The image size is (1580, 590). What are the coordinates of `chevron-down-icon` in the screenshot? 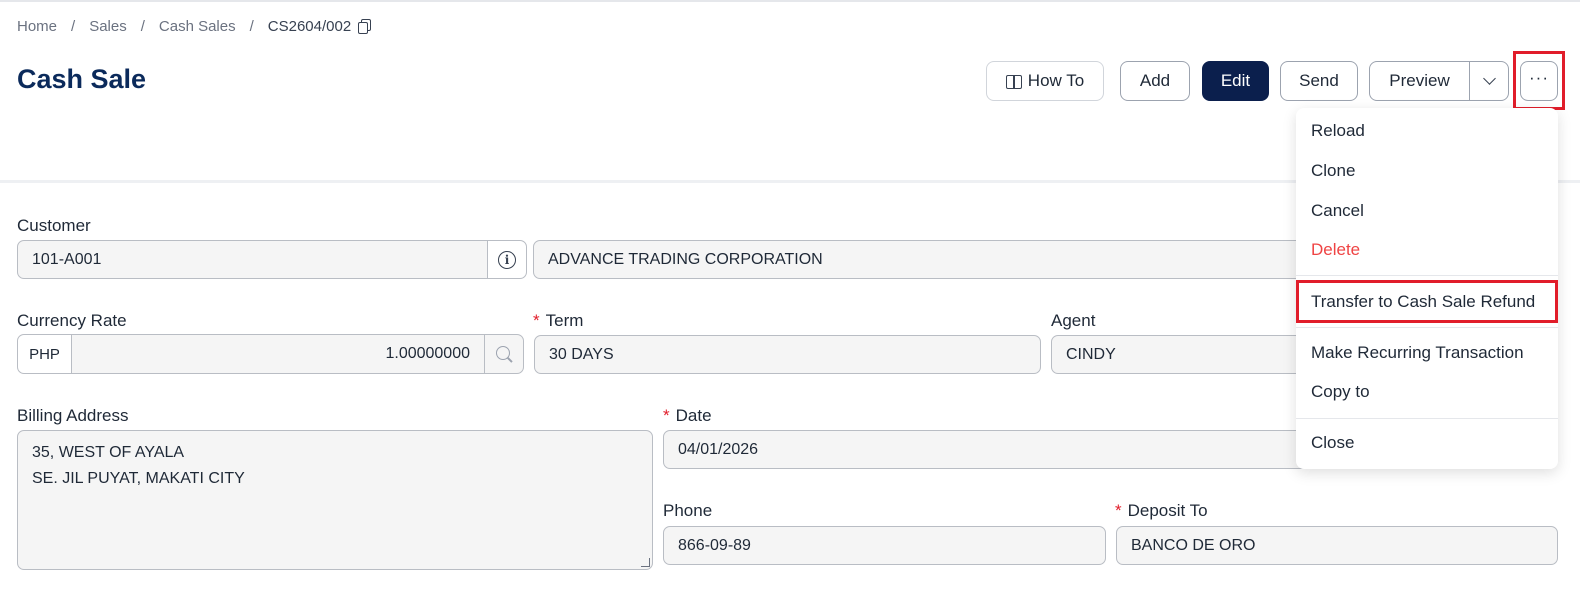 It's located at (1489, 78).